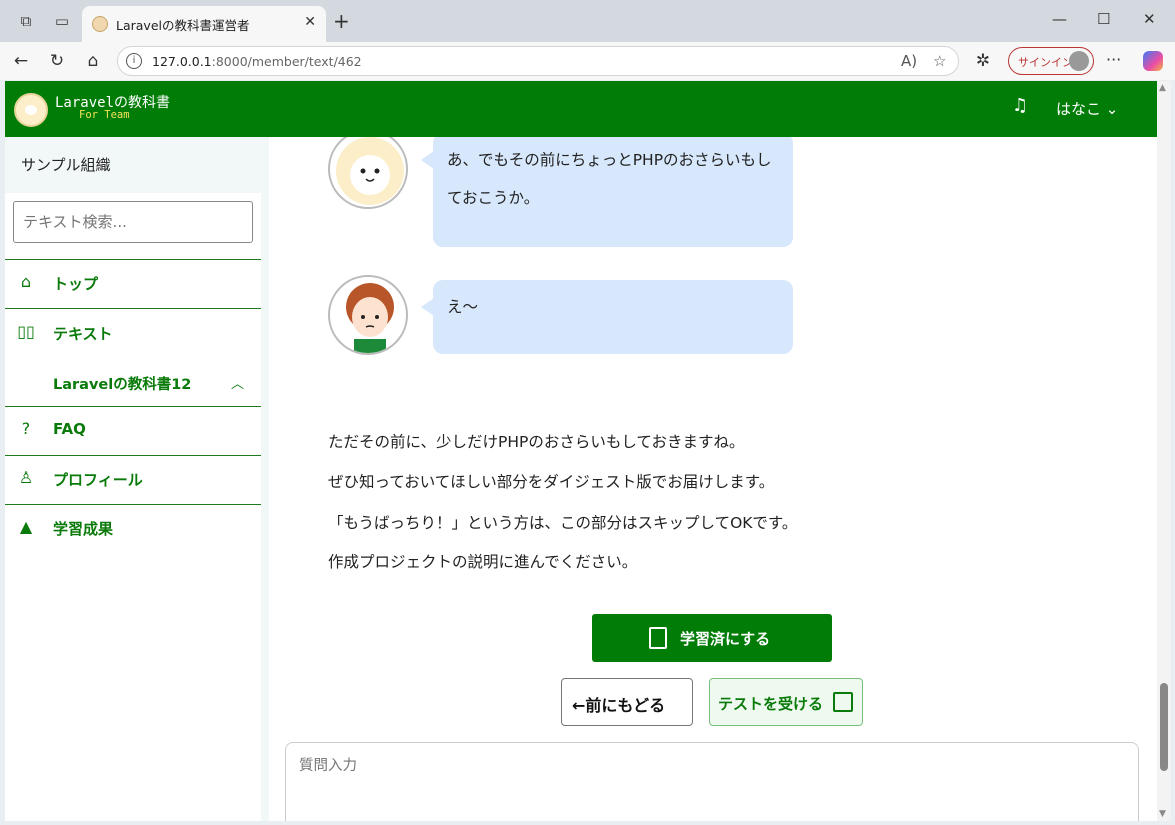  What do you see at coordinates (62, 21) in the screenshot?
I see `tab-actions-icon: ▭` at bounding box center [62, 21].